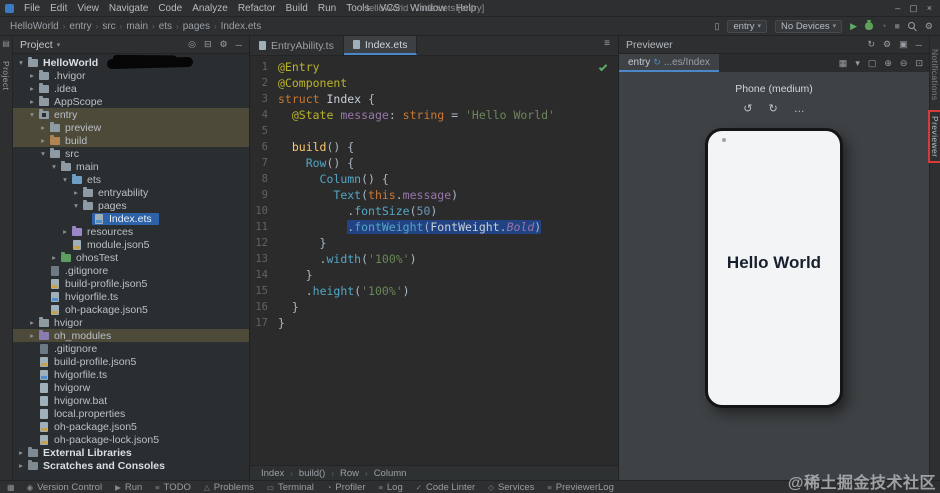 The image size is (940, 493). I want to click on code-line-15: 15 .height('100%'), so click(434, 291).